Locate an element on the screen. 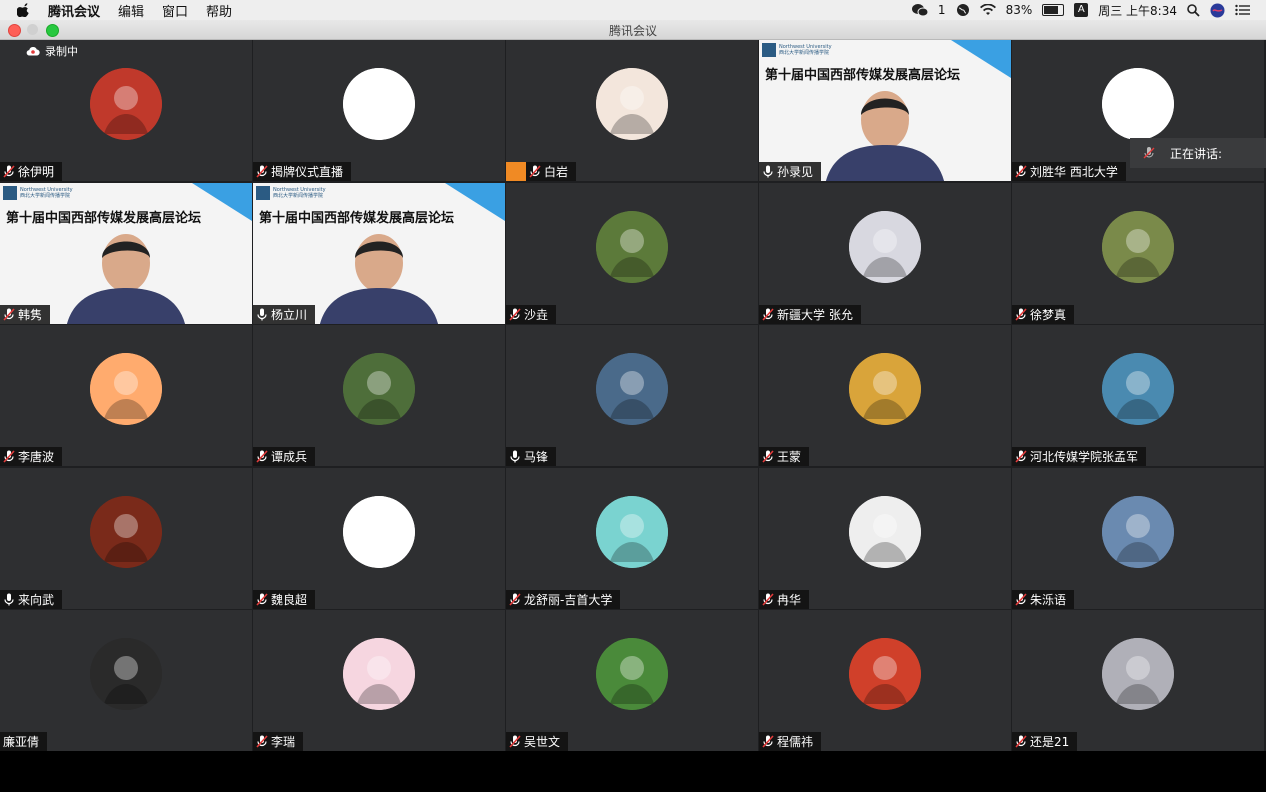 Image resolution: width=1266 pixels, height=792 pixels. video-banner: 第十届中国西部传媒发展高层论坛 is located at coordinates (104, 218).